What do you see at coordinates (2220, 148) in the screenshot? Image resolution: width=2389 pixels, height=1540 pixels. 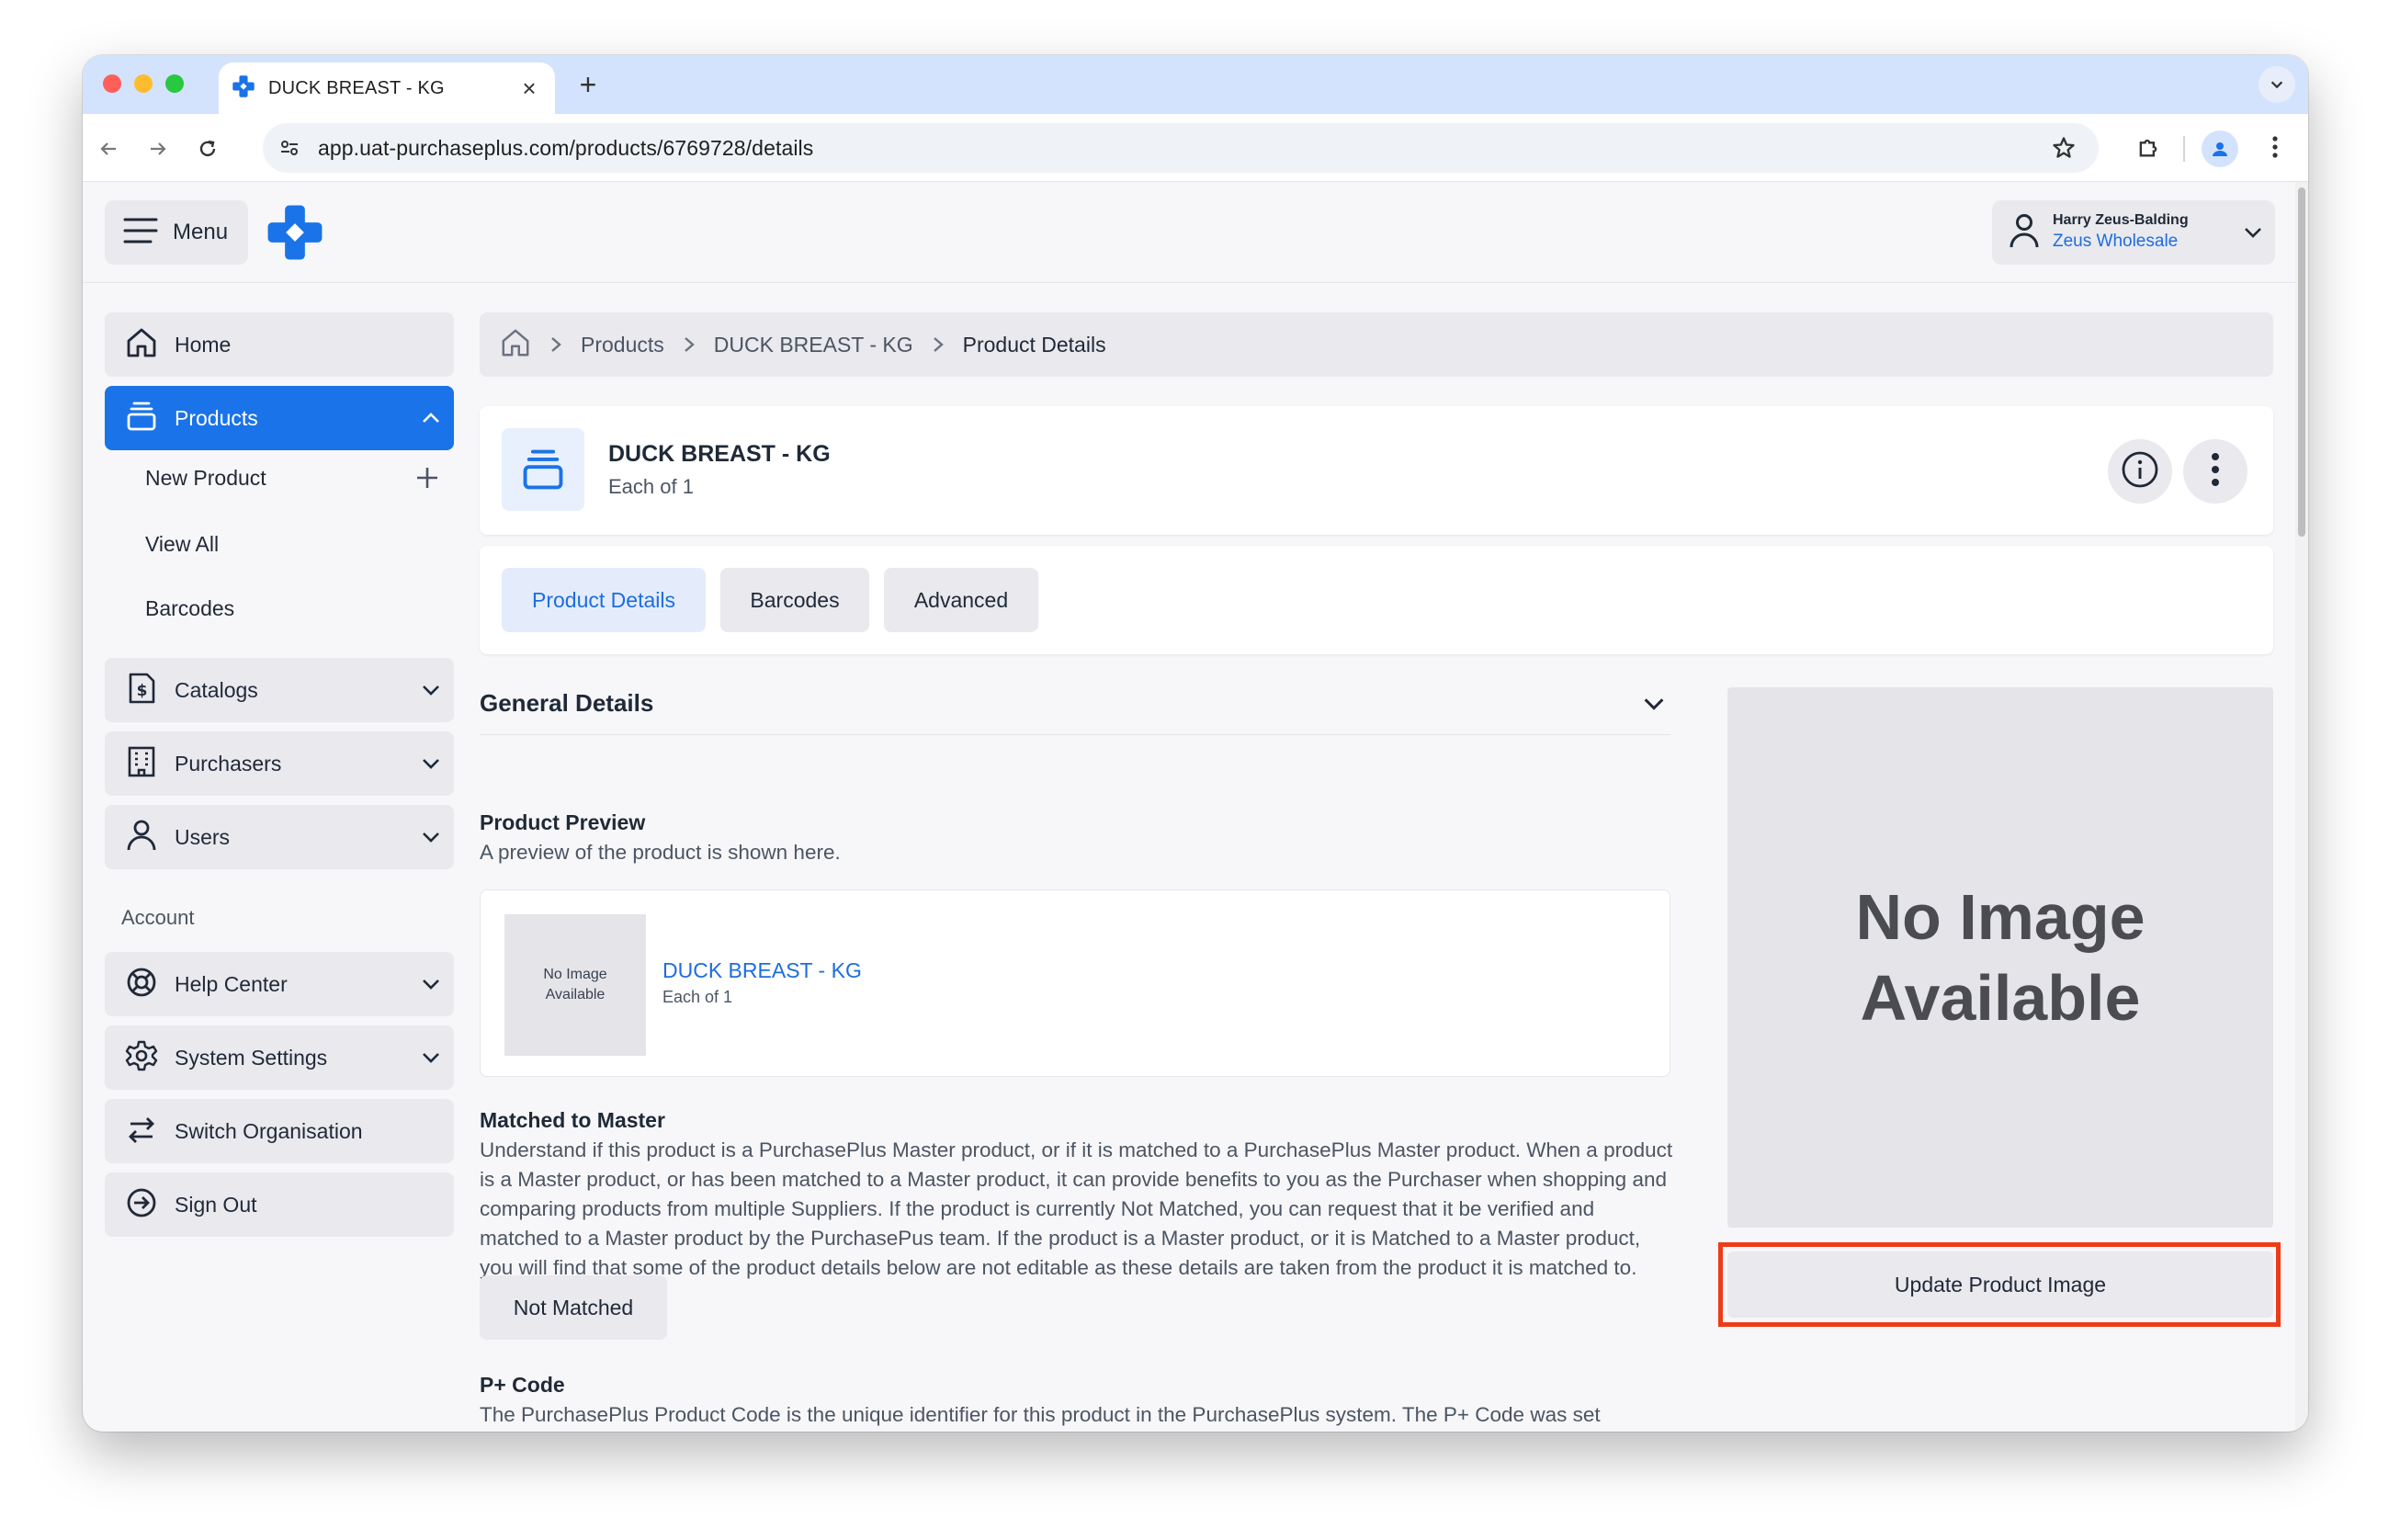 I see `profile-avatar-icon` at bounding box center [2220, 148].